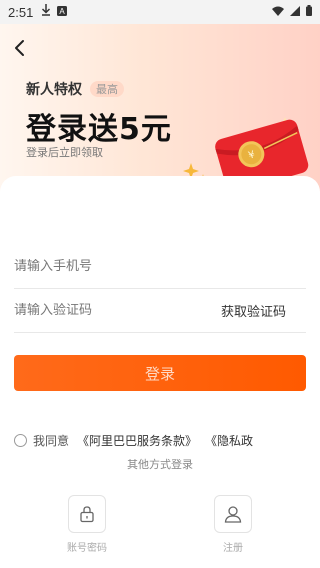  I want to click on svg-text: A, so click(63, 11).